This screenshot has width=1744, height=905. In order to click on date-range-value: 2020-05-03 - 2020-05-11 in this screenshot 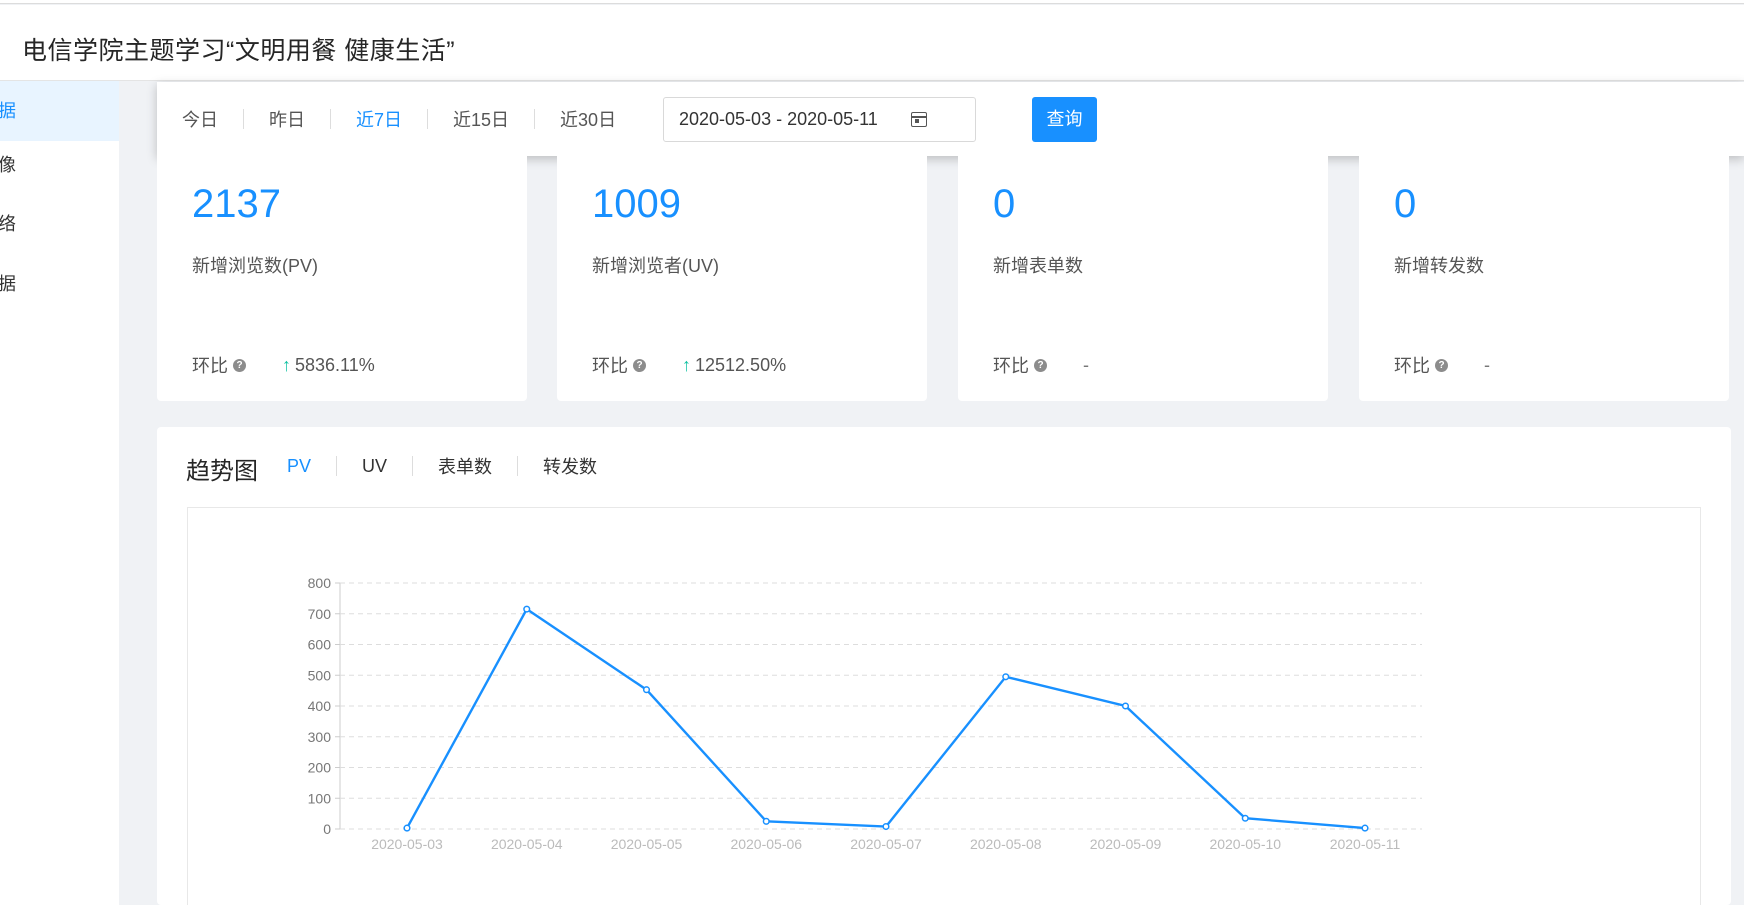, I will do `click(778, 119)`.